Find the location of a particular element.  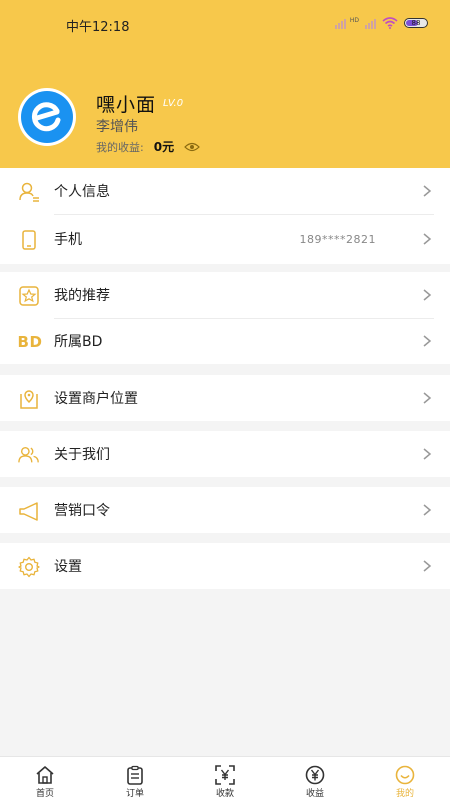

tab-mine: 我的 is located at coordinates (405, 779).